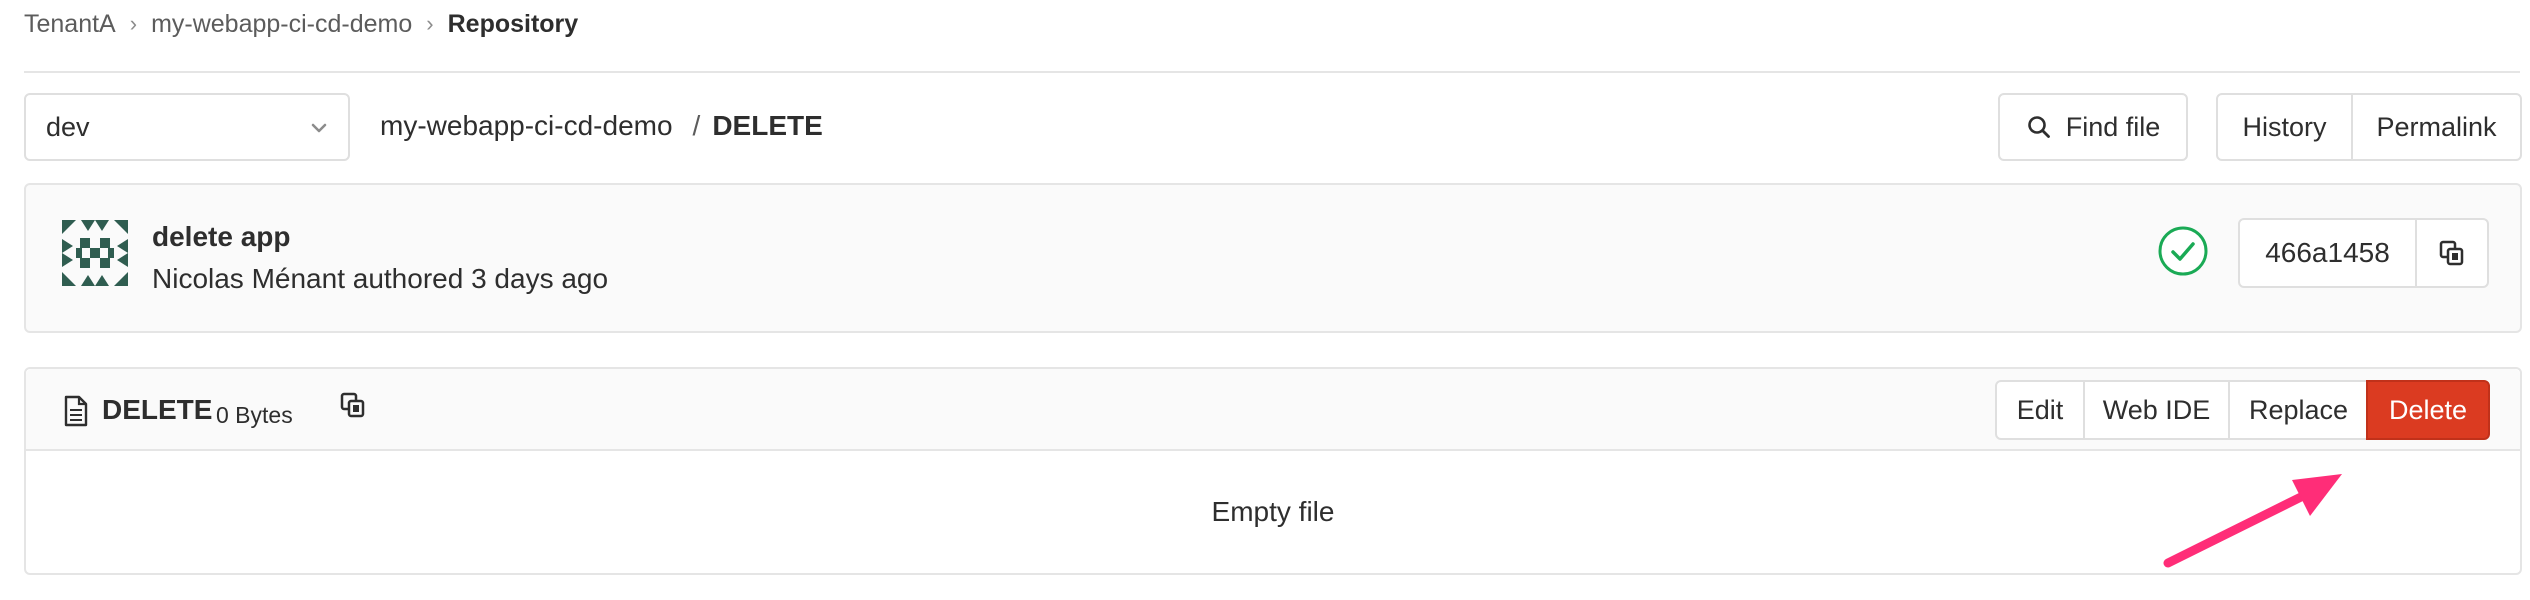 Image resolution: width=2530 pixels, height=600 pixels. Describe the element at coordinates (76, 411) in the screenshot. I see `file-icon` at that location.